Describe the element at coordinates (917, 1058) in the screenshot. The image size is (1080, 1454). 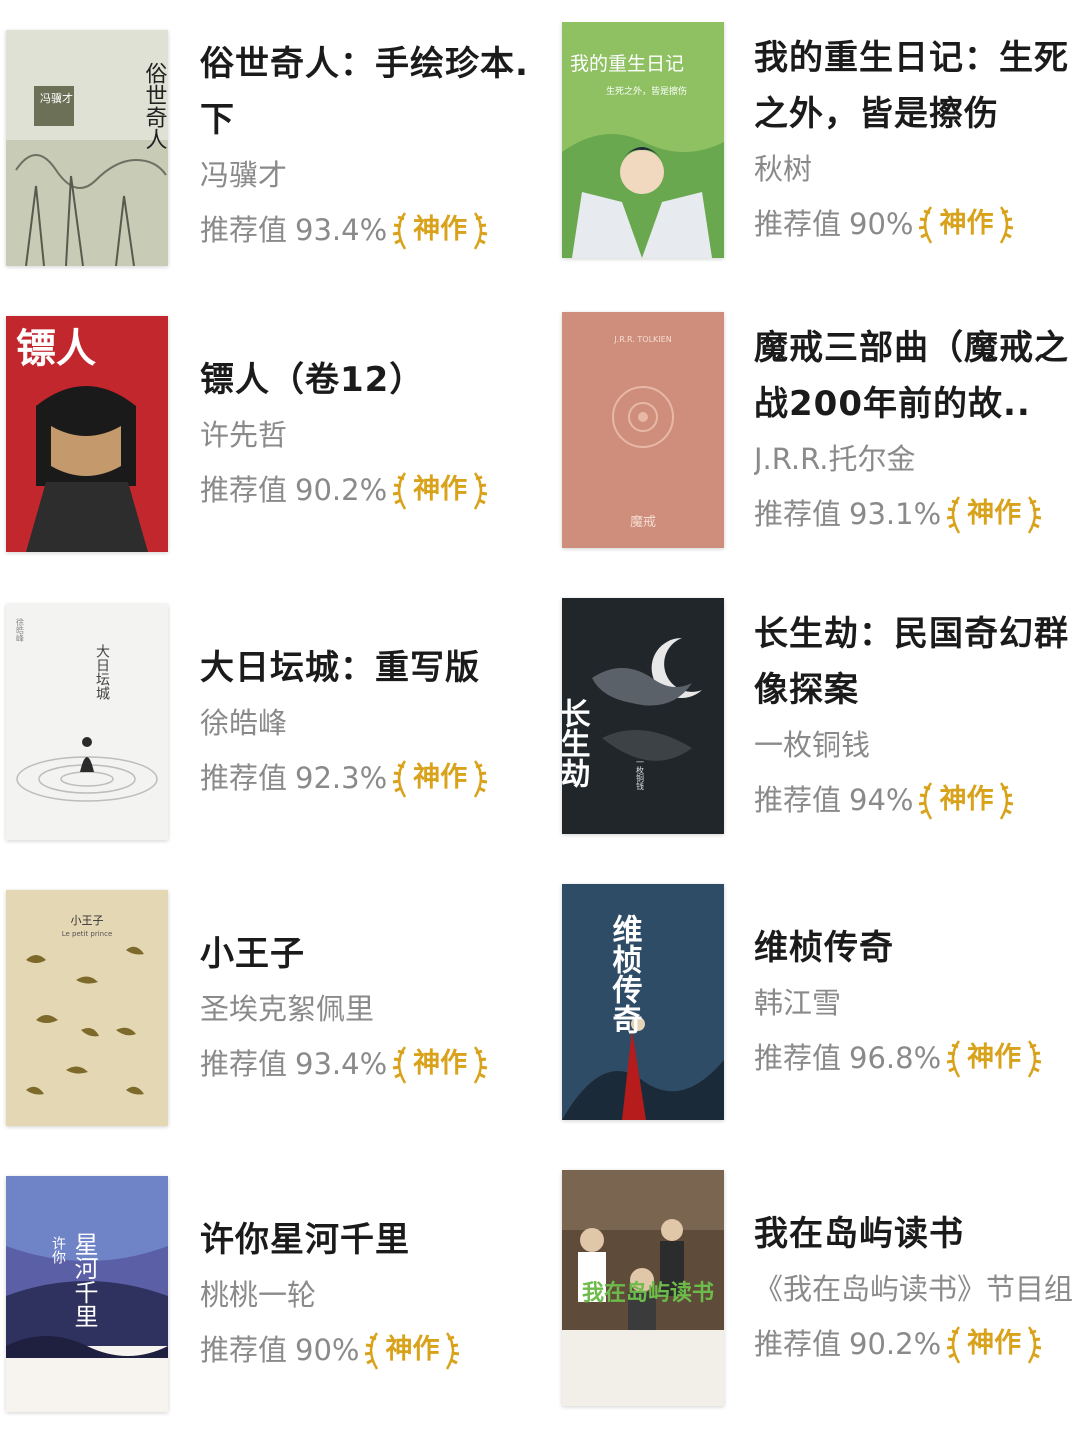
I see `recommend-row: 推荐值 96.8% 神作` at that location.